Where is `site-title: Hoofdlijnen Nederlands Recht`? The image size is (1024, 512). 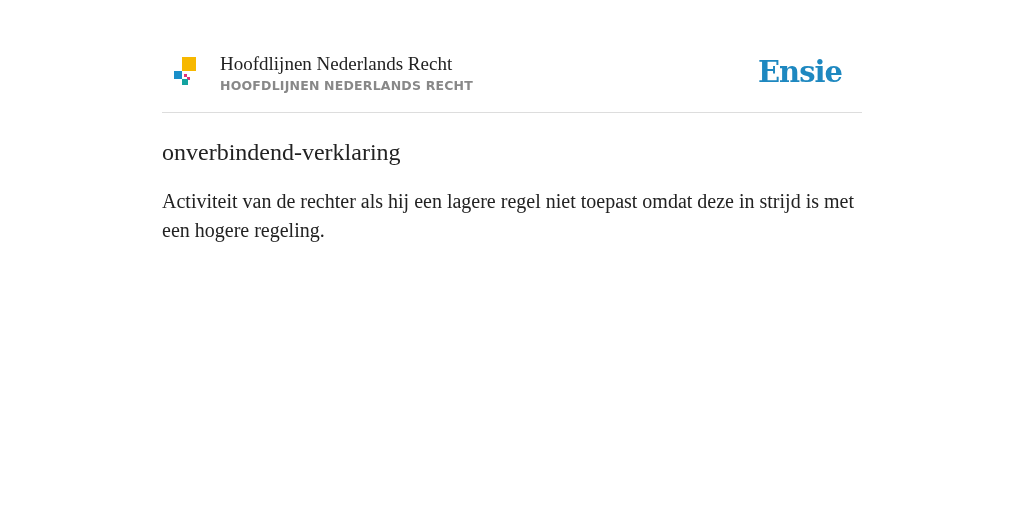
site-title: Hoofdlijnen Nederlands Recht is located at coordinates (337, 63).